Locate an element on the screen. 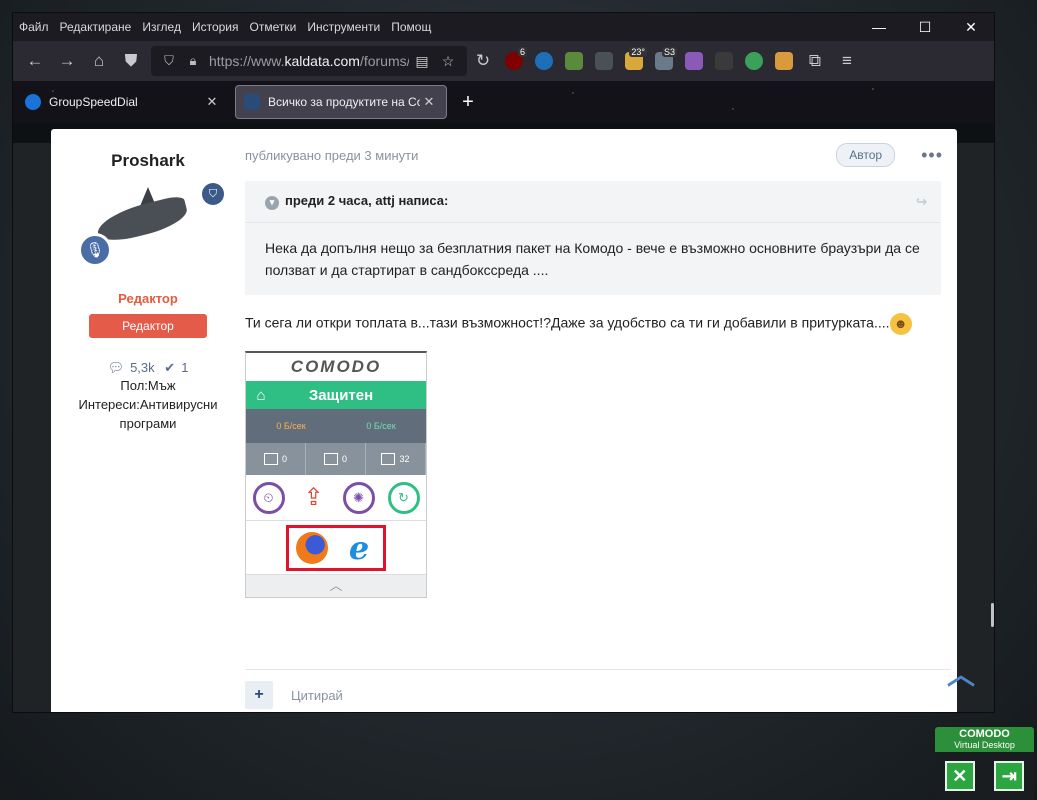  s3-extension-icon: S3 is located at coordinates (664, 61).